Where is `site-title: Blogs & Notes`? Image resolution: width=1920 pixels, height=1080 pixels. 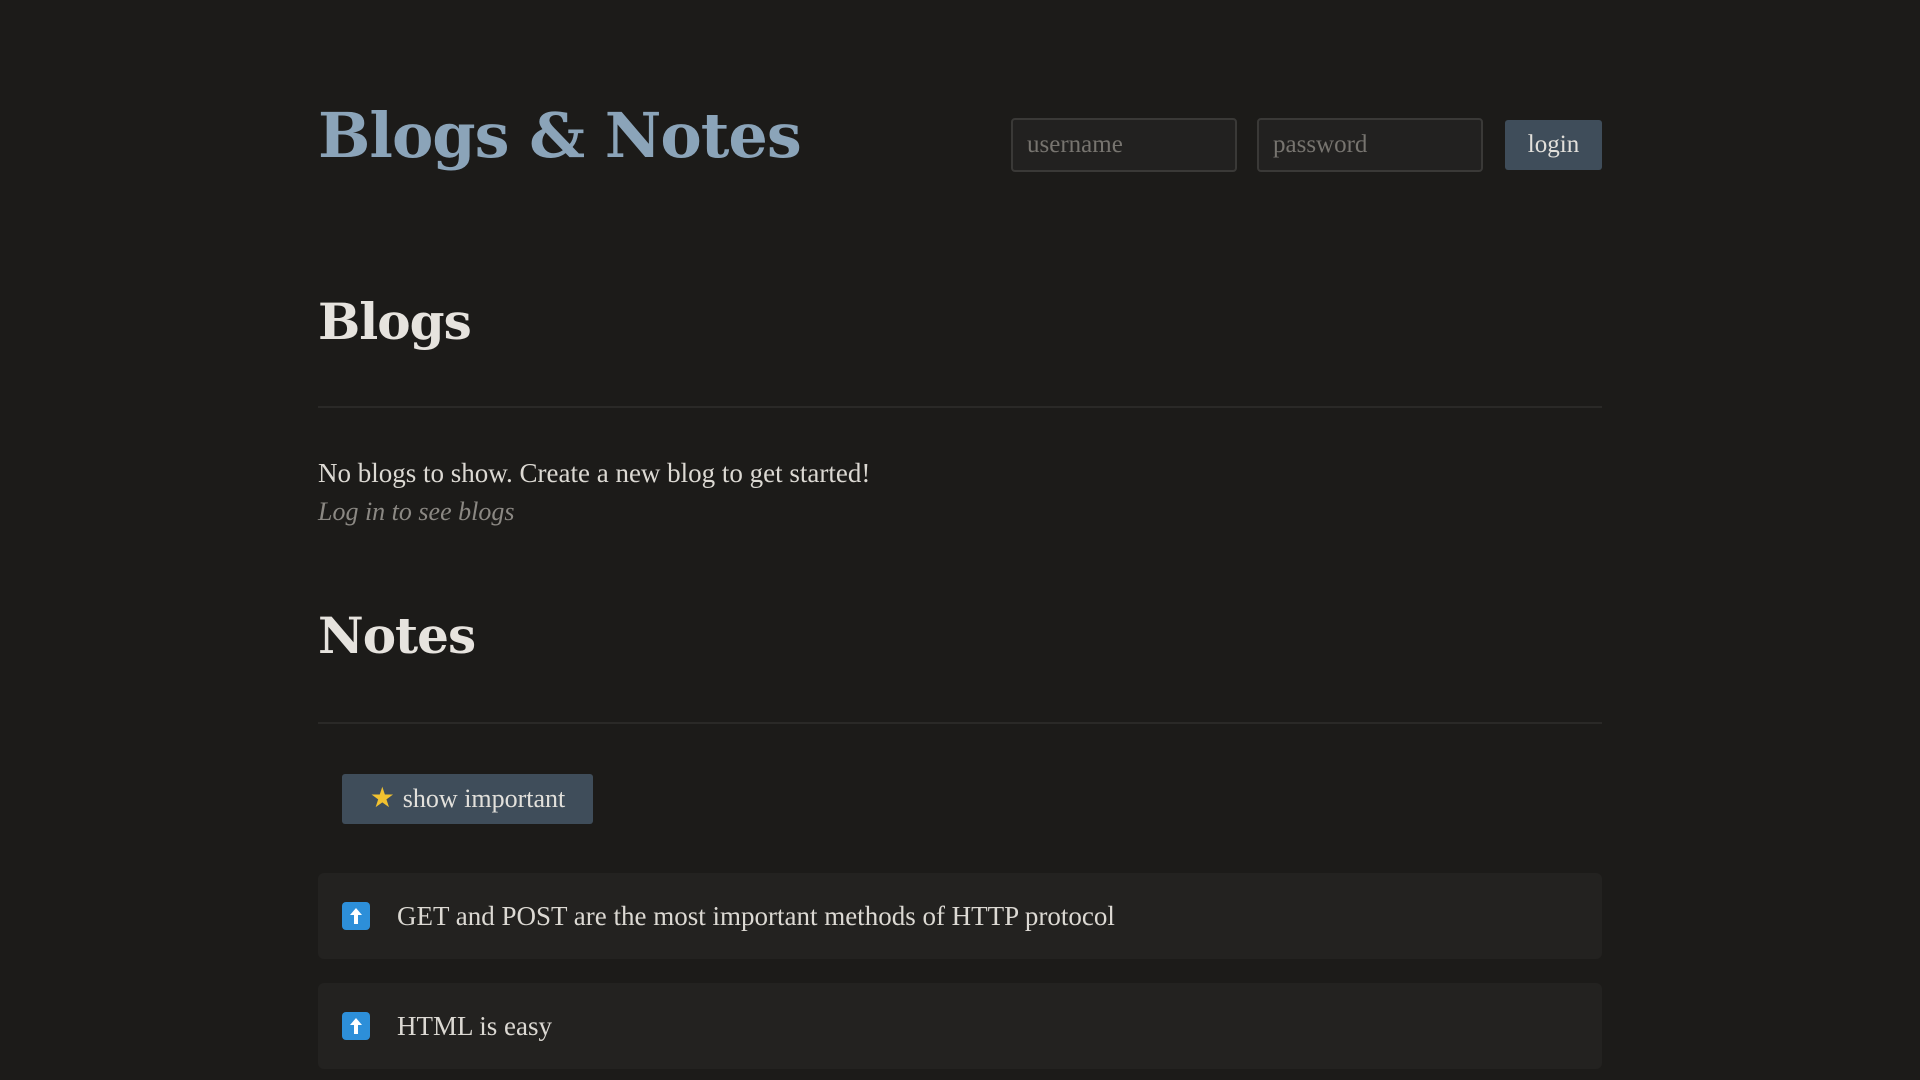 site-title: Blogs & Notes is located at coordinates (560, 135).